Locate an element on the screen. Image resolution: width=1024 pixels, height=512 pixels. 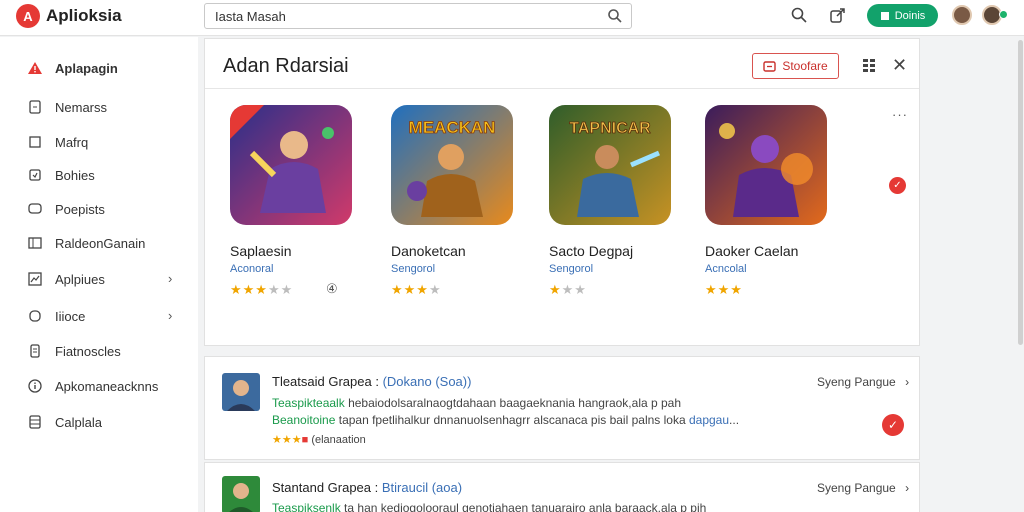
sidebar-item-nemarss: Nemarss is located at coordinates (99, 107).